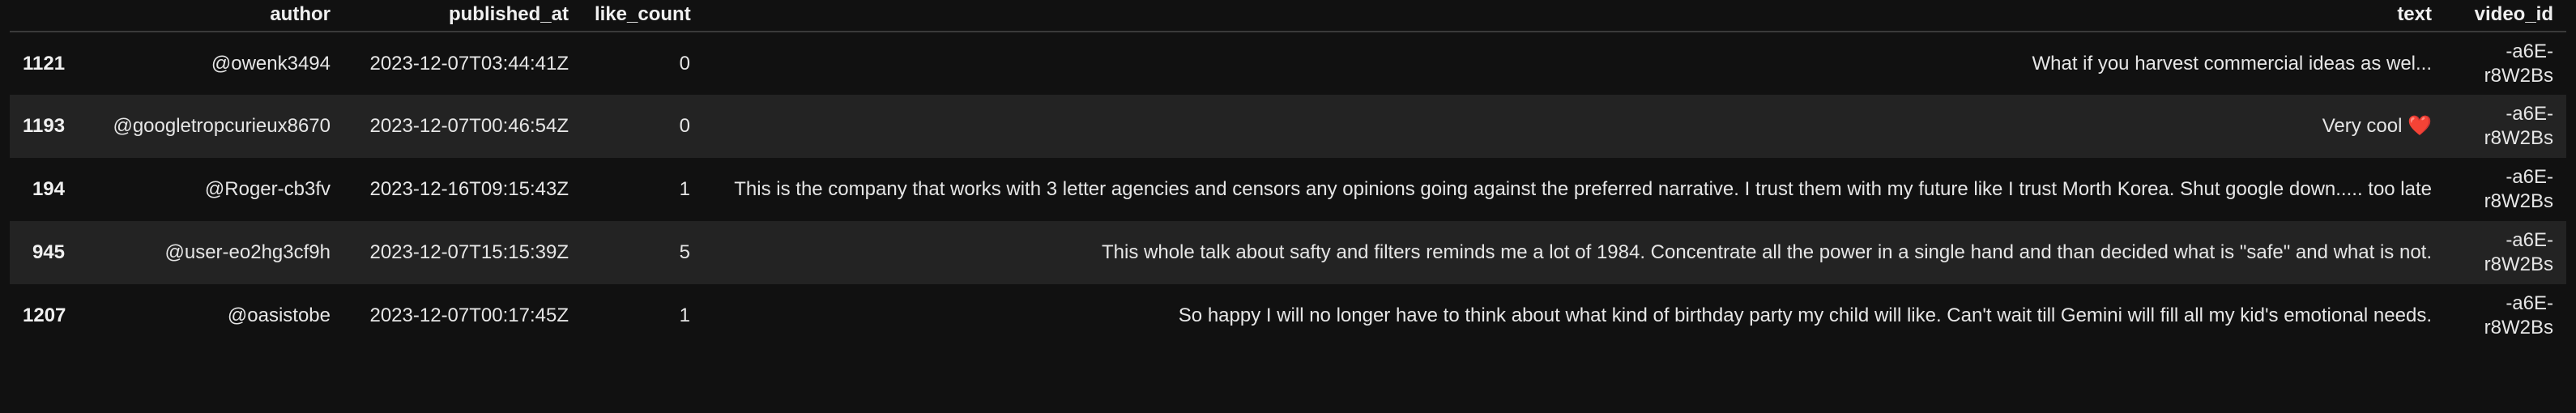 This screenshot has height=413, width=2576. What do you see at coordinates (45, 126) in the screenshot?
I see `row-index: 1193` at bounding box center [45, 126].